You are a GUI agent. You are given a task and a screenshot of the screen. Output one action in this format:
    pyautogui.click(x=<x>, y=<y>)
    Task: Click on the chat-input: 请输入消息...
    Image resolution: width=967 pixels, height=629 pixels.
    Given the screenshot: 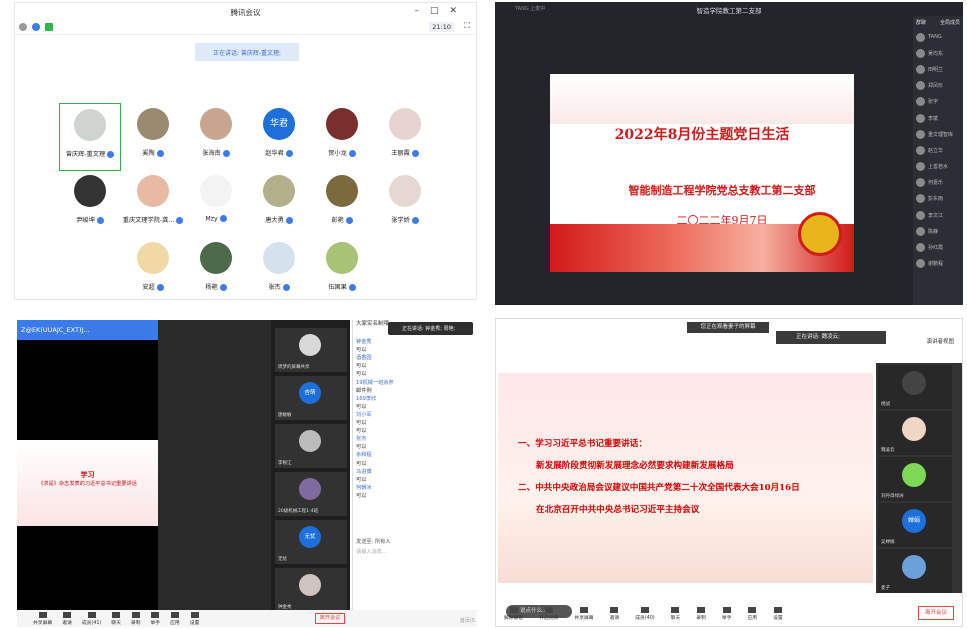 What is the action you would take?
    pyautogui.click(x=370, y=552)
    